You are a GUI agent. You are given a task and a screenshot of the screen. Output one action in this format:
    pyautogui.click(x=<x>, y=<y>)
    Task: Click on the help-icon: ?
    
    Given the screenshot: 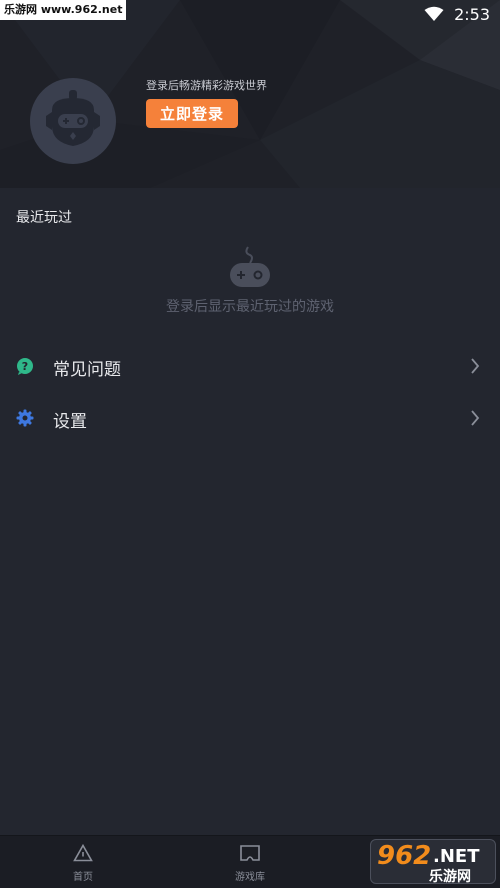 What is the action you would take?
    pyautogui.click(x=25, y=366)
    